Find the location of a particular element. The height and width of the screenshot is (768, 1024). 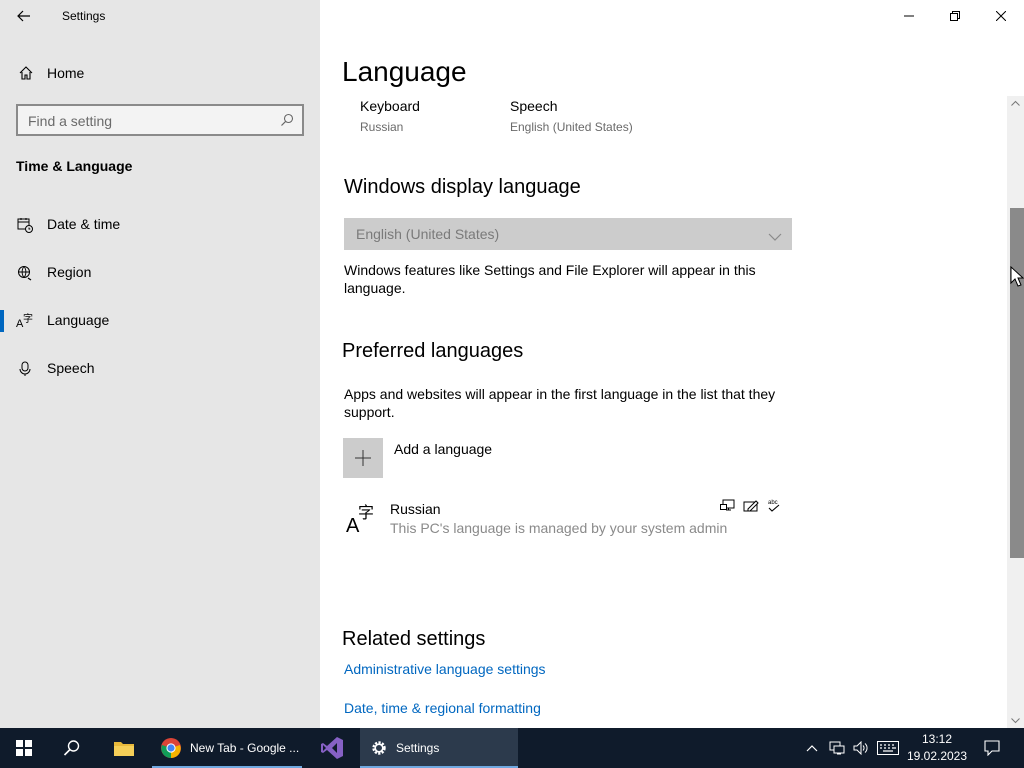

visual-studio-icon is located at coordinates (332, 748).